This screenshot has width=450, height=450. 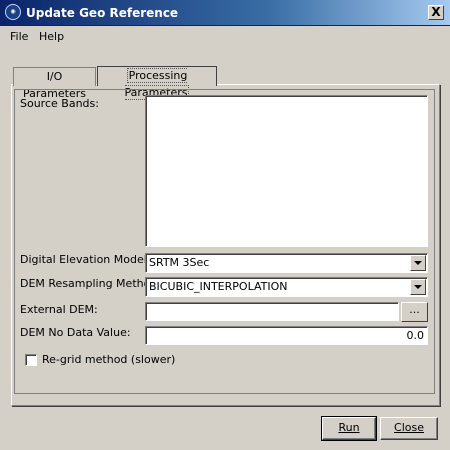 I want to click on dem-select: SRTM 3Sec, so click(x=286, y=263).